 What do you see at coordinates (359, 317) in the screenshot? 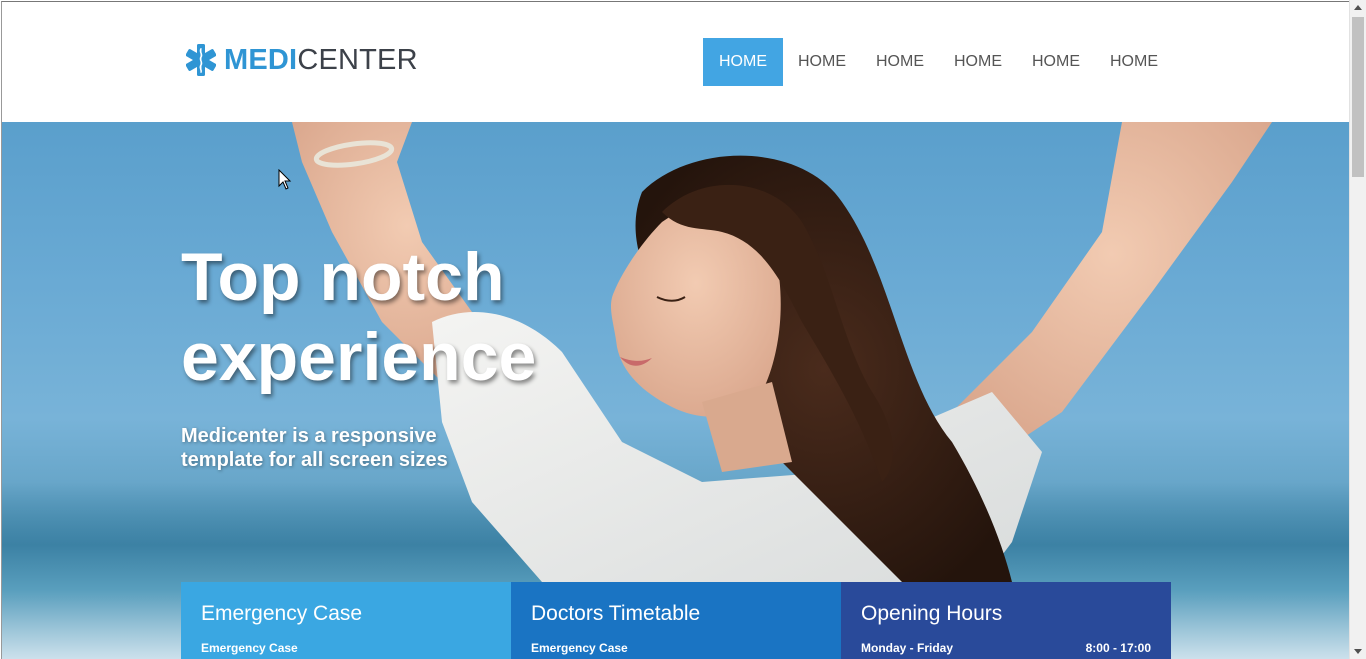
I see `hero-title: Top notch experience` at bounding box center [359, 317].